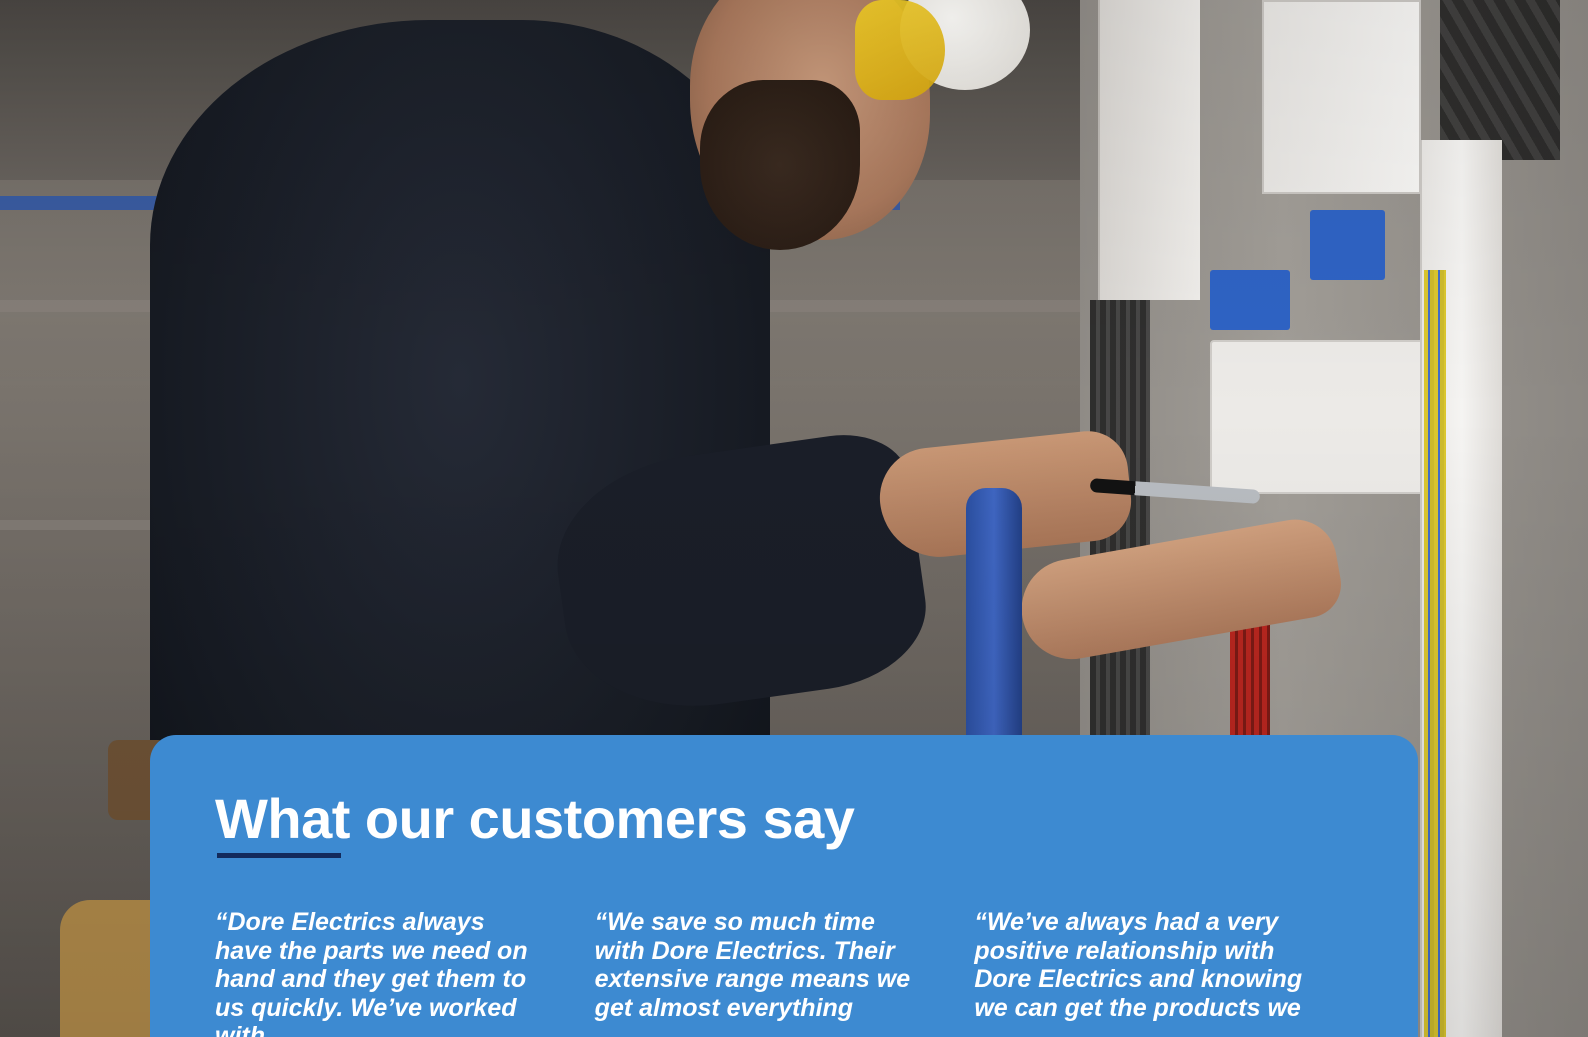 Image resolution: width=1588 pixels, height=1037 pixels. What do you see at coordinates (1341, 97) in the screenshot?
I see `photo-meter-box` at bounding box center [1341, 97].